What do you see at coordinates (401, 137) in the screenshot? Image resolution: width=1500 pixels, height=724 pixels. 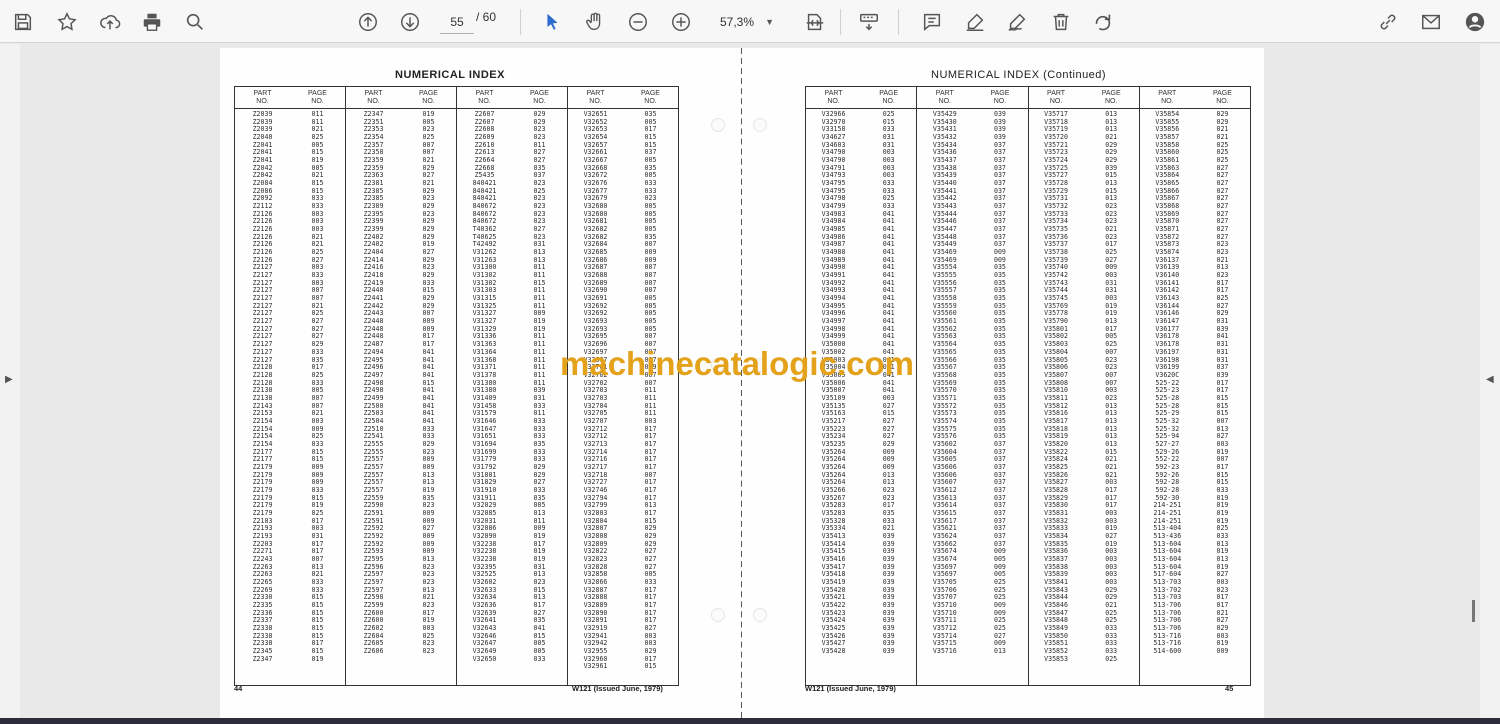 I see `table-row: Z2354 025` at bounding box center [401, 137].